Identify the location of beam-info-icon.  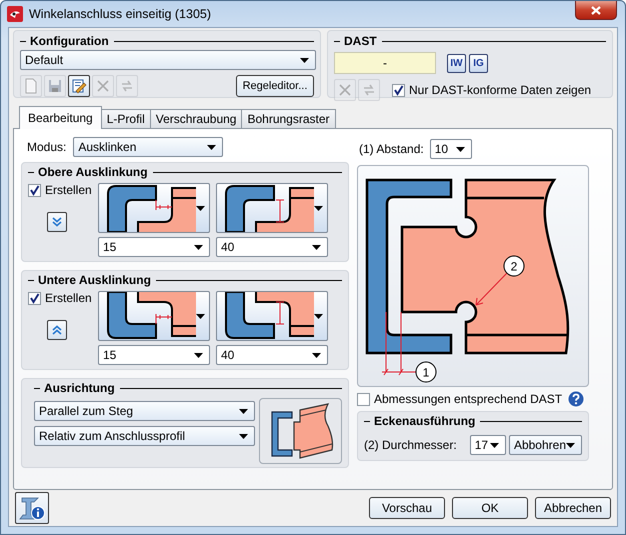
(32, 508).